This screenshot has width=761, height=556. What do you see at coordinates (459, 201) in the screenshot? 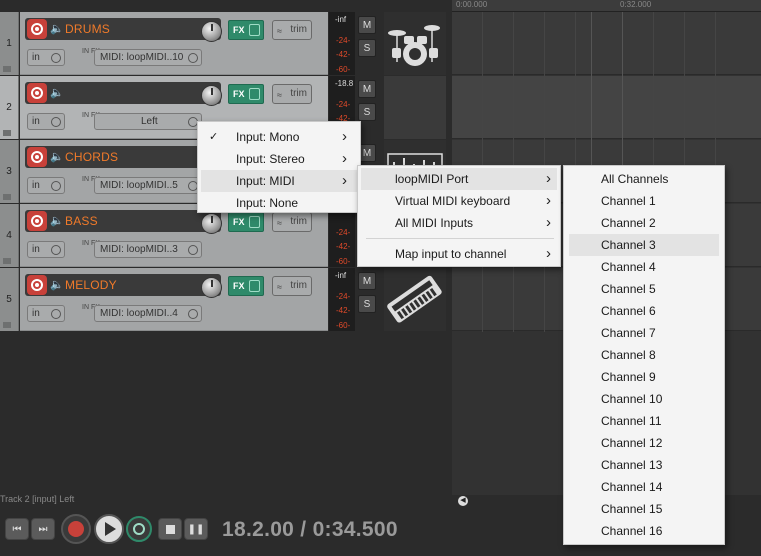
I see `menu-item-midi-source: Virtual MIDI keyboard ›` at bounding box center [459, 201].